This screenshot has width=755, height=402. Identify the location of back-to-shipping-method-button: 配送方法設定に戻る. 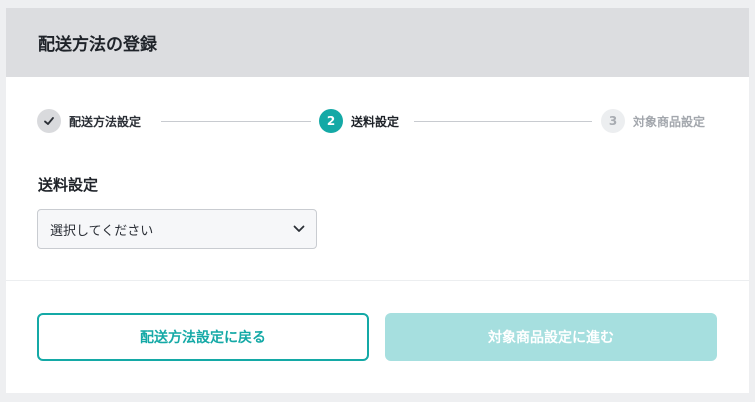
(203, 337).